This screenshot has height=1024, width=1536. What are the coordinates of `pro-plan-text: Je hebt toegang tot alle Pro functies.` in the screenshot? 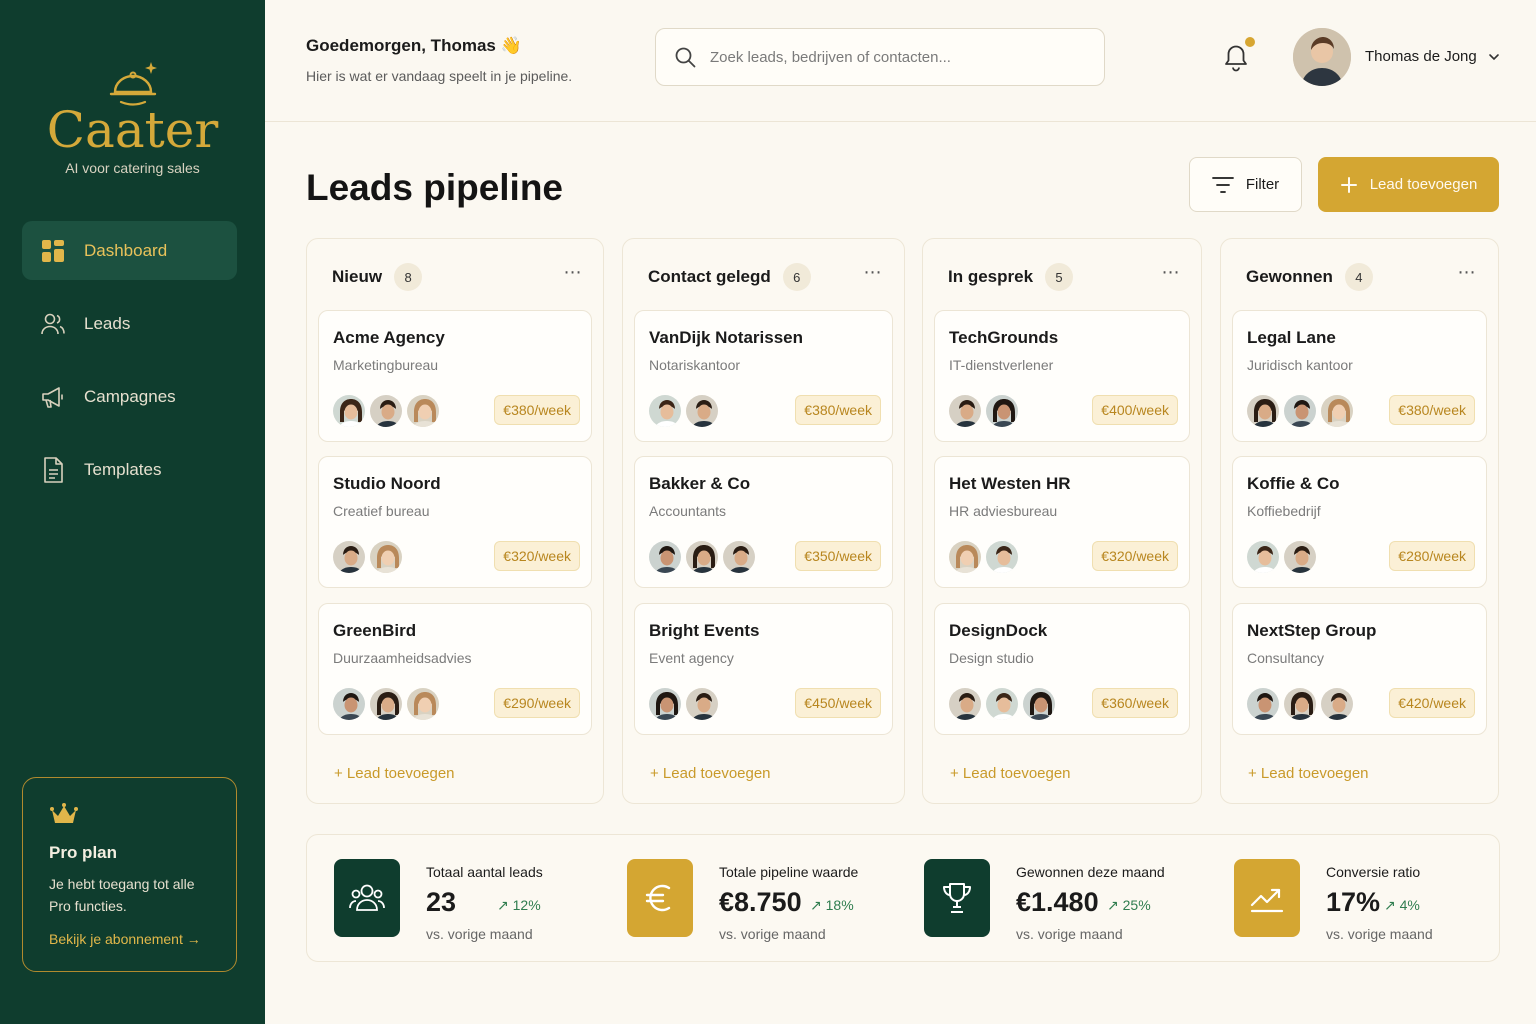 It's located at (122, 895).